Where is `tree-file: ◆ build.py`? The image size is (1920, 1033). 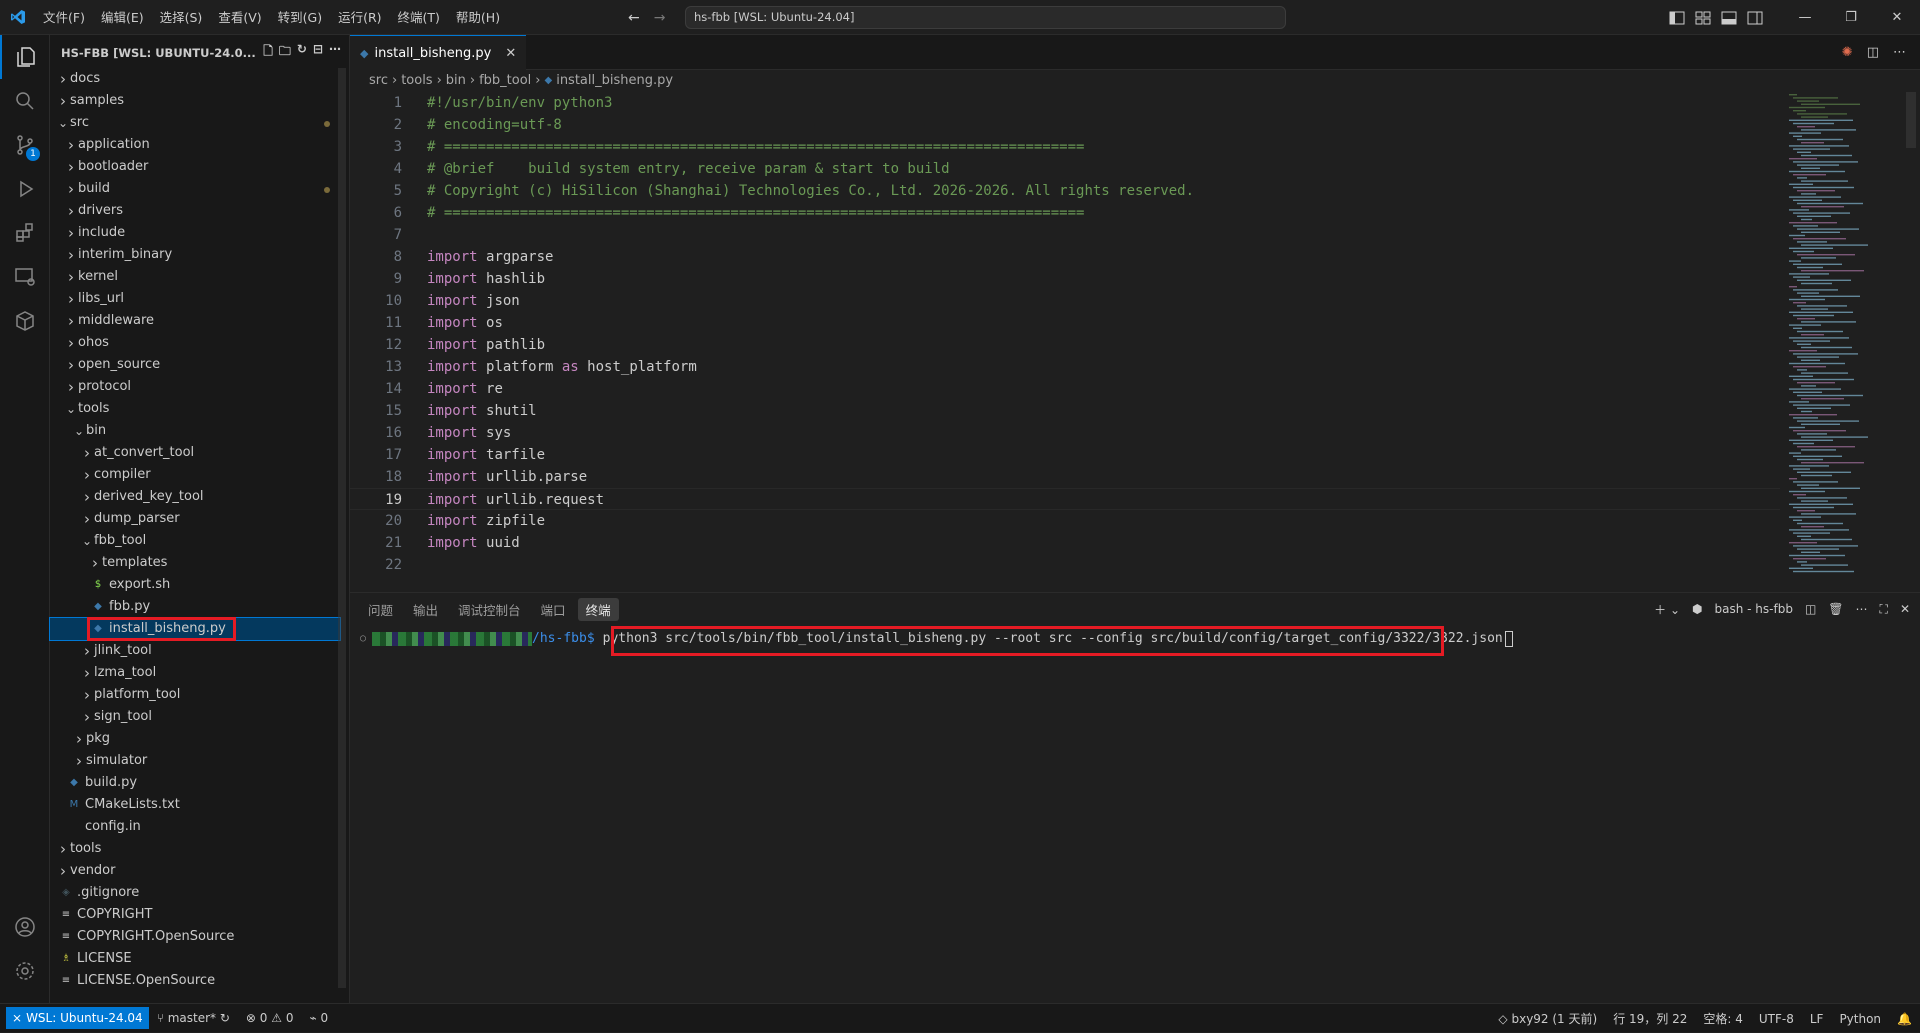 tree-file: ◆ build.py is located at coordinates (195, 783).